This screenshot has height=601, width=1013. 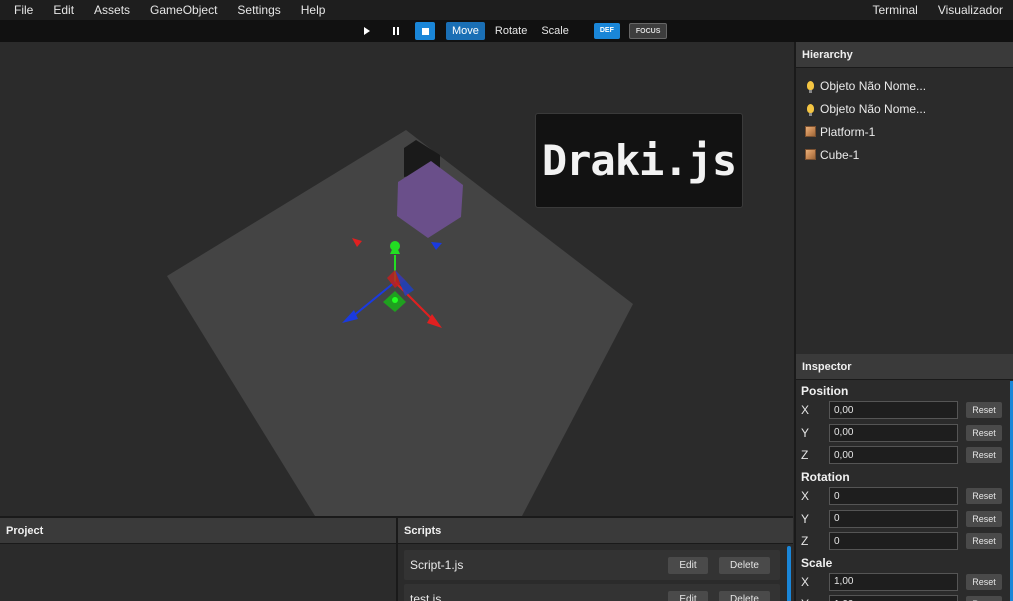 I want to click on scale-x-field, so click(x=893, y=581).